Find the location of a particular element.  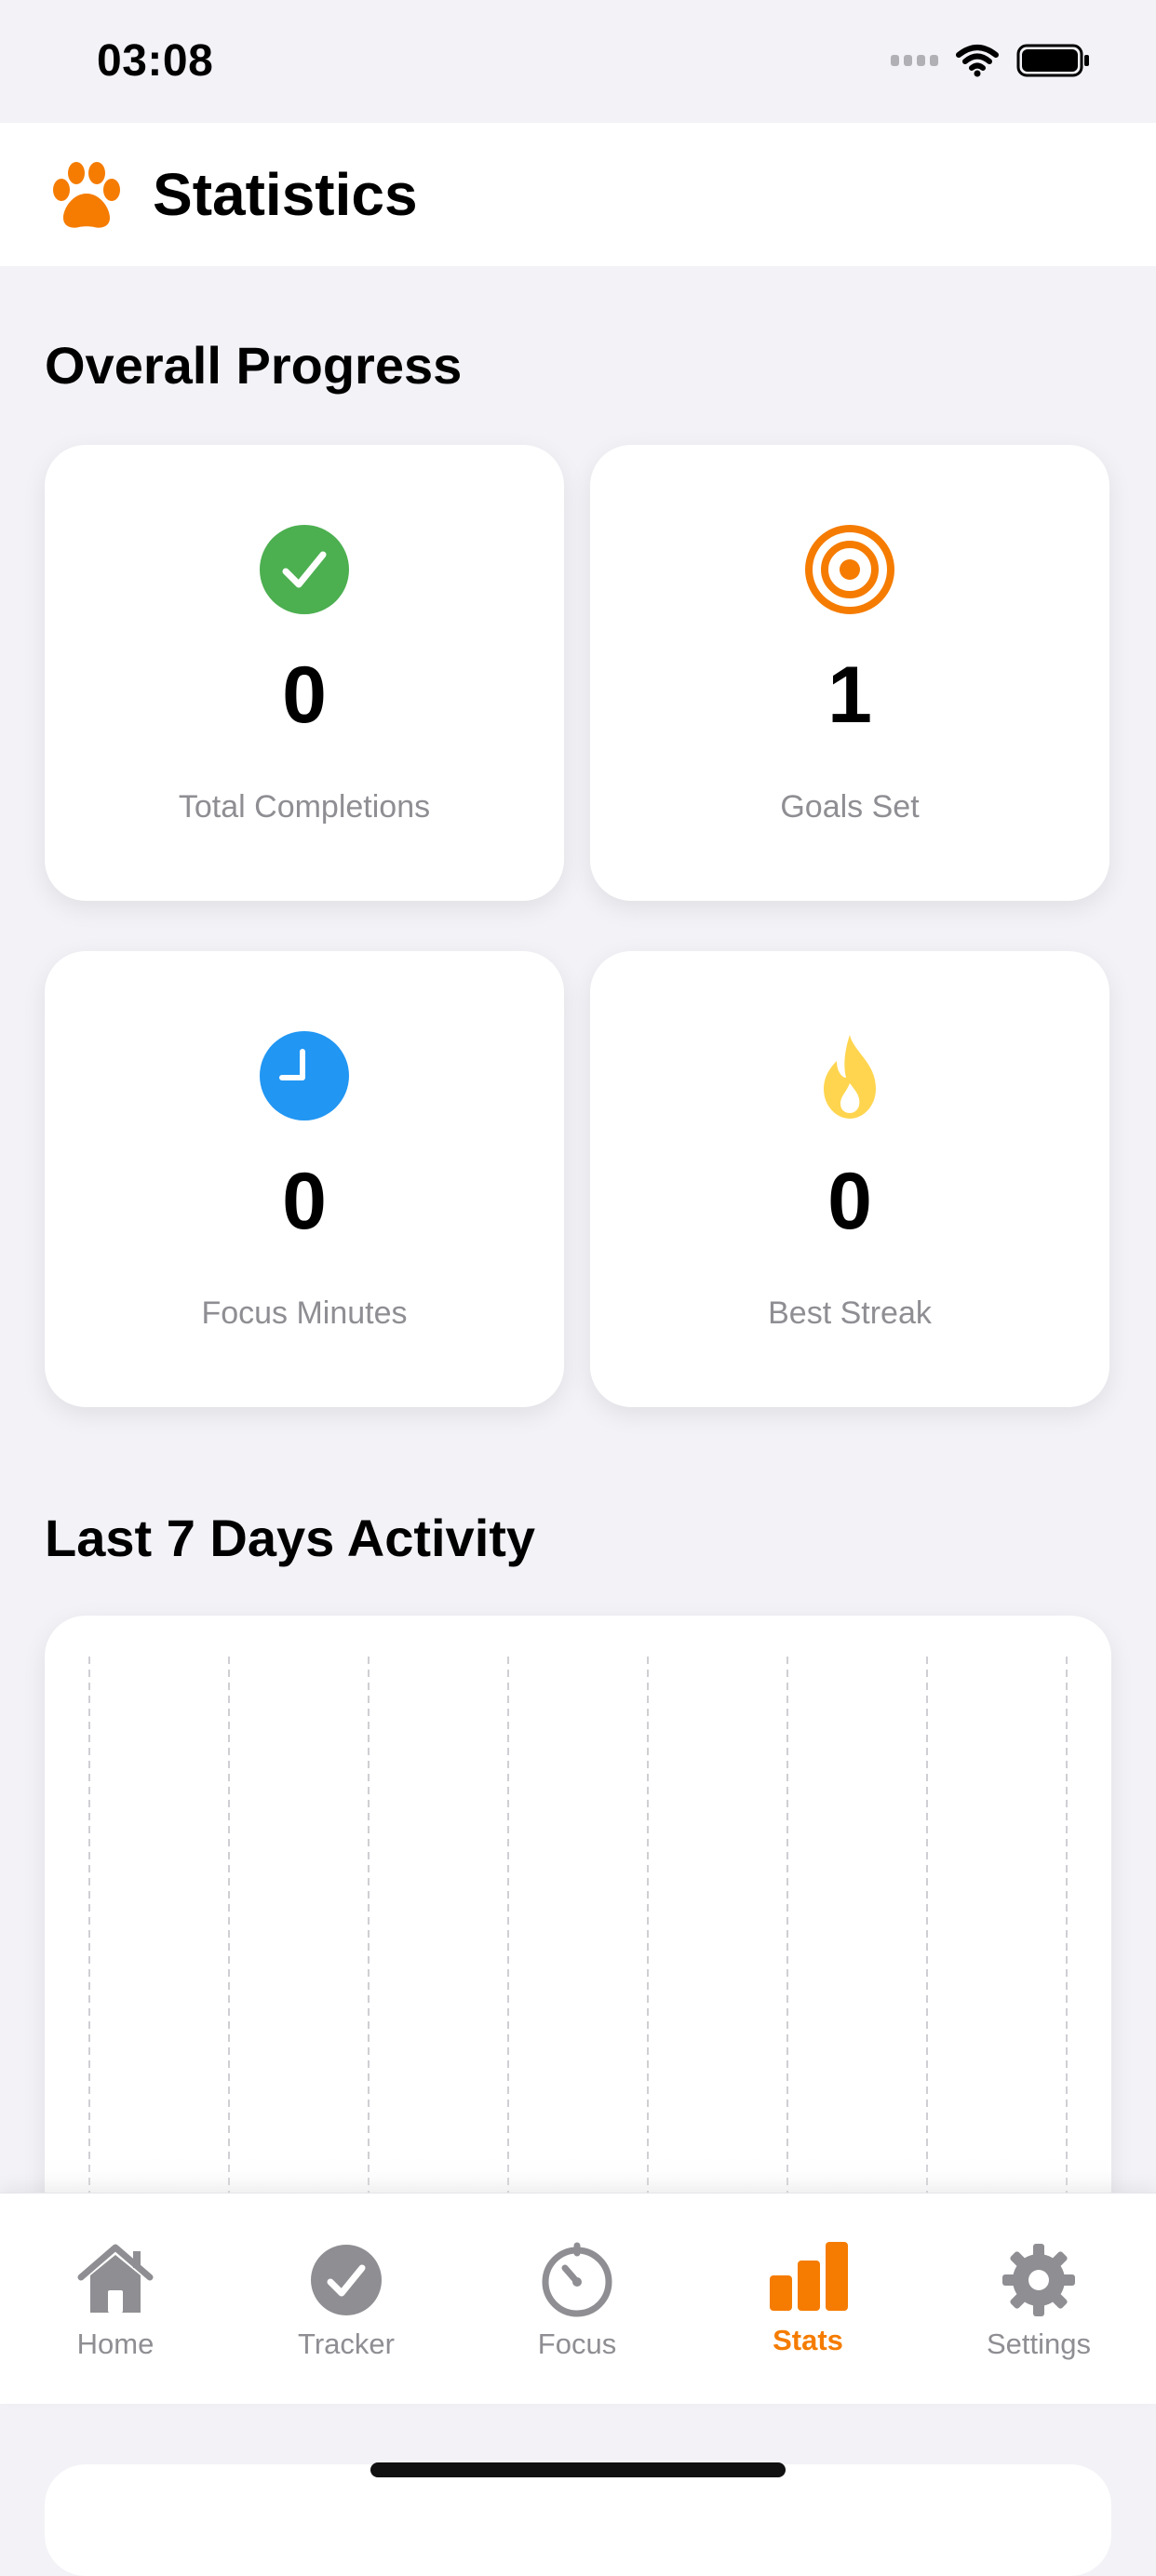

battery-icon is located at coordinates (1052, 60).